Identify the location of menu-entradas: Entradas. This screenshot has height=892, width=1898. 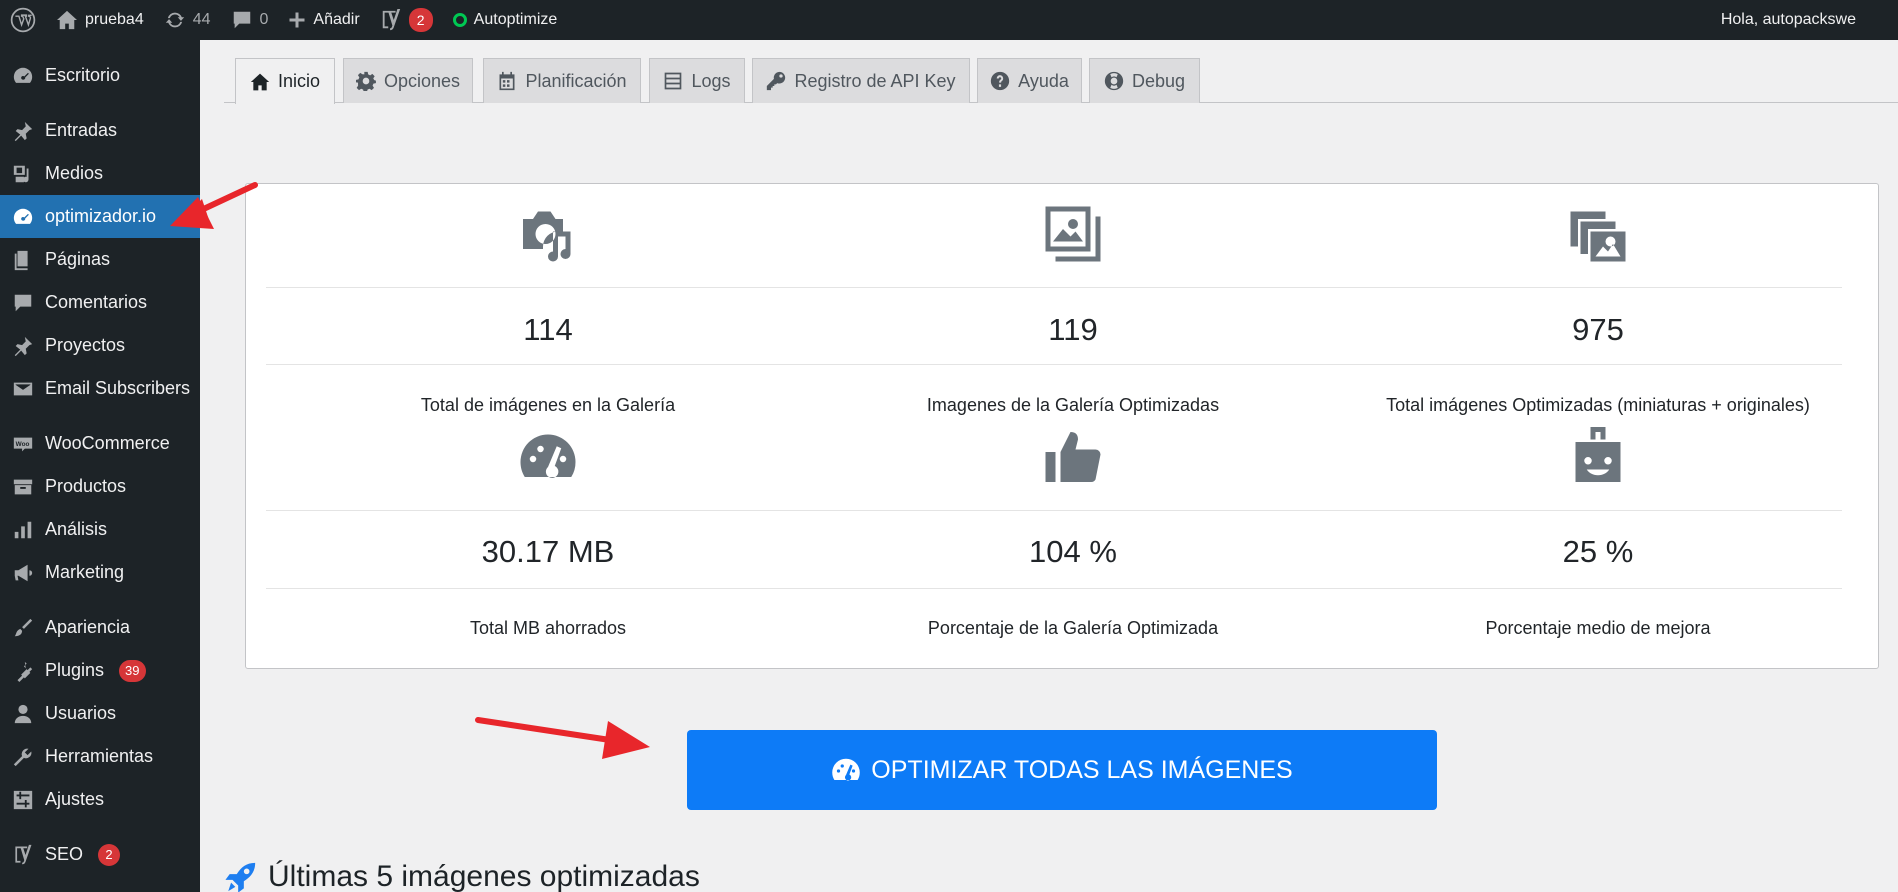
(100, 130).